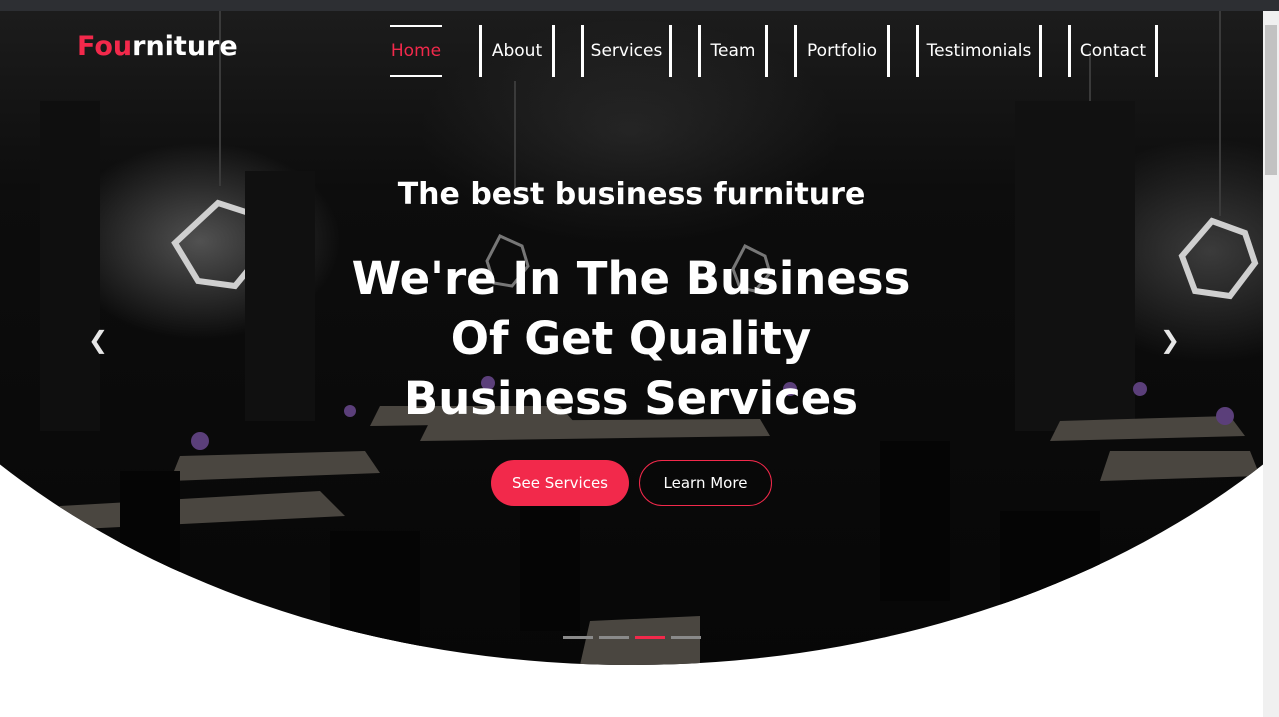 This screenshot has width=1279, height=717. I want to click on carousel-prev-button: ❮, so click(98, 340).